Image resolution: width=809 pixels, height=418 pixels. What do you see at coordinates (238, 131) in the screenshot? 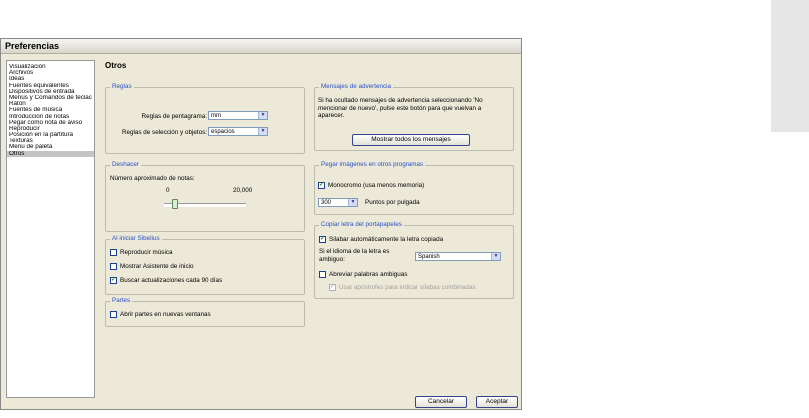
I see `selection-rulers-select: espacios ▼` at bounding box center [238, 131].